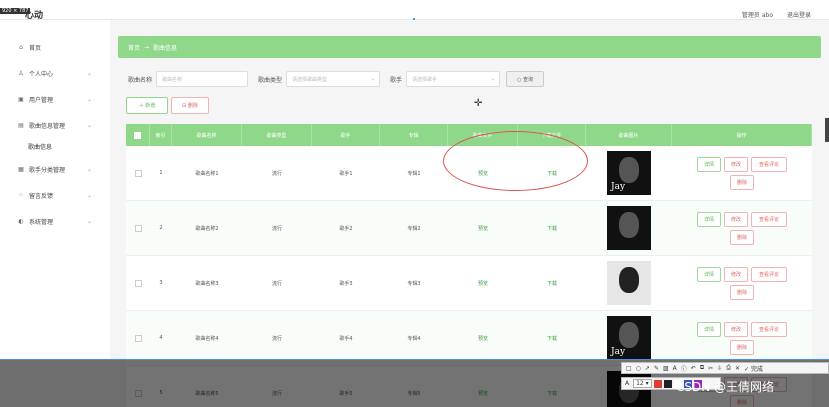  I want to click on breadcrumb-home: 首页, so click(134, 47).